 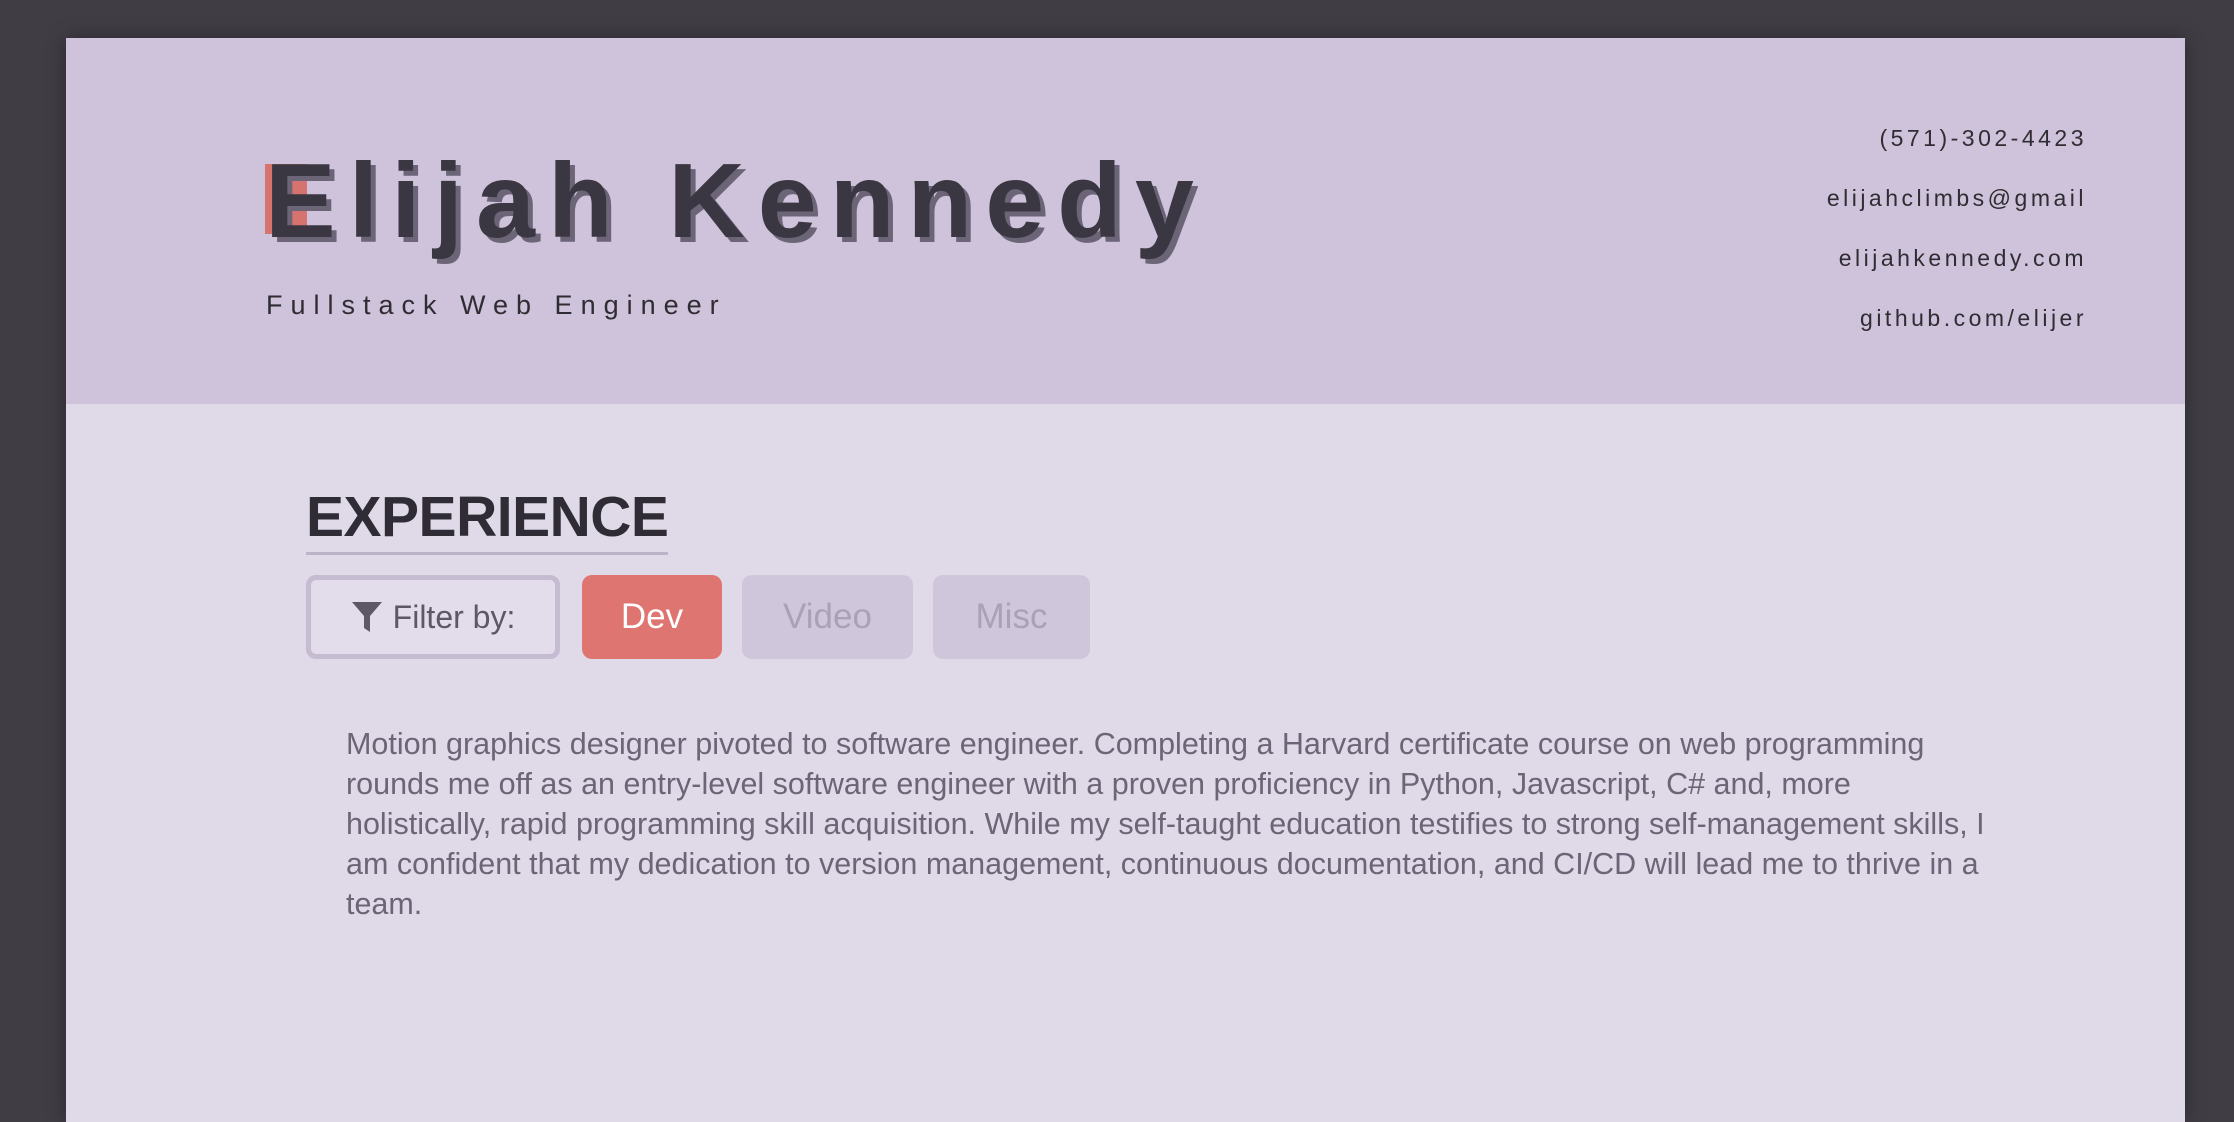 I want to click on section-title-experience: EXPERIENCE, so click(x=487, y=519).